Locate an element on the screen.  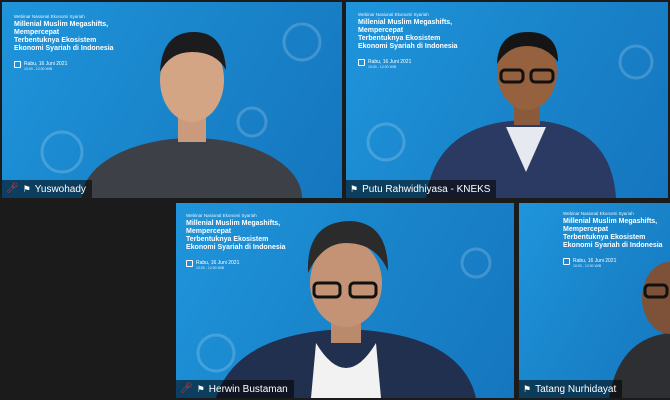
participant-name: Herwin Bustaman is located at coordinates (248, 389).